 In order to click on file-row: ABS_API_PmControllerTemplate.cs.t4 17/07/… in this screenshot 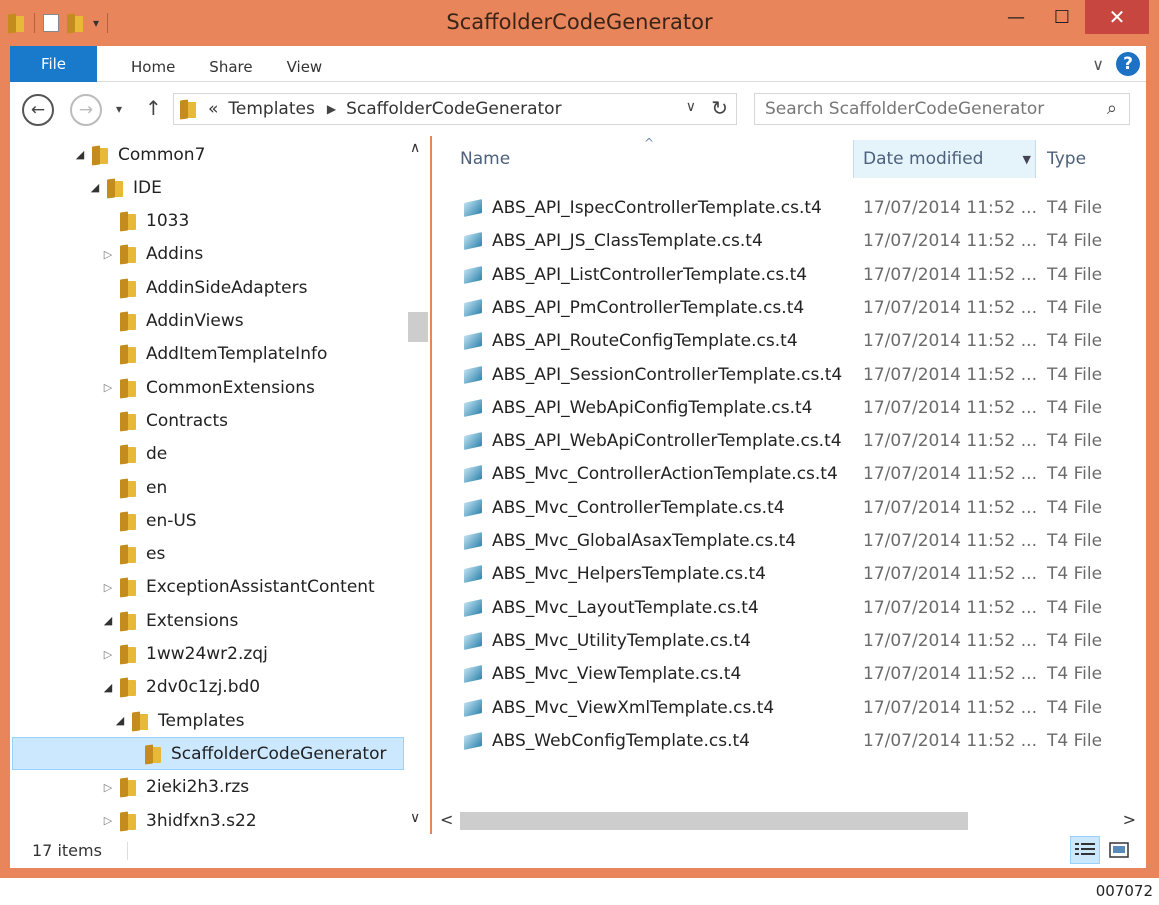, I will do `click(802, 308)`.